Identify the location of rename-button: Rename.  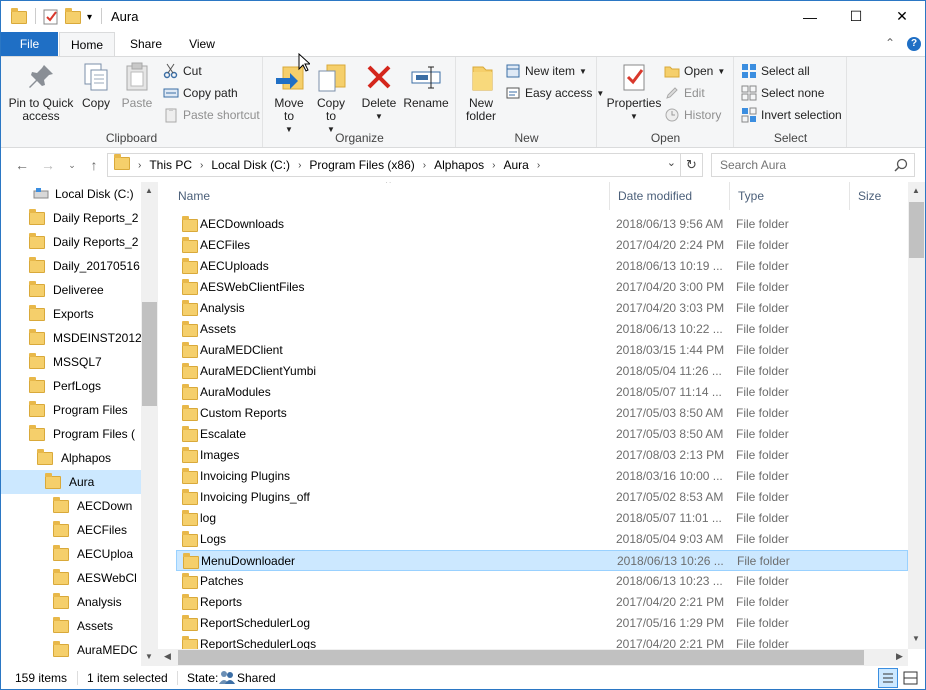
(426, 85).